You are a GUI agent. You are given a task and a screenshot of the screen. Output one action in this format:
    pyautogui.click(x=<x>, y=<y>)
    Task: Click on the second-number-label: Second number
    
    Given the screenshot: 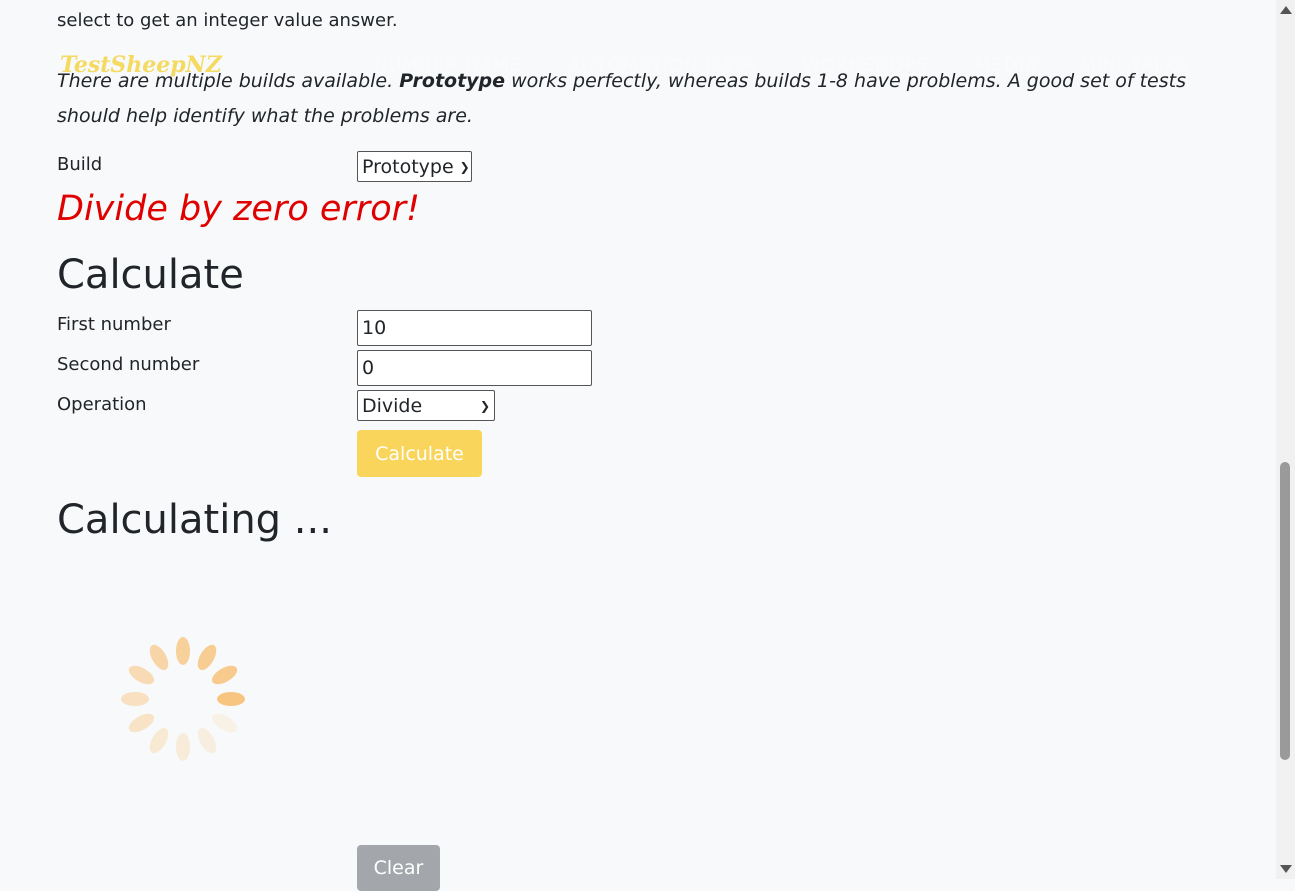 What is the action you would take?
    pyautogui.click(x=128, y=364)
    